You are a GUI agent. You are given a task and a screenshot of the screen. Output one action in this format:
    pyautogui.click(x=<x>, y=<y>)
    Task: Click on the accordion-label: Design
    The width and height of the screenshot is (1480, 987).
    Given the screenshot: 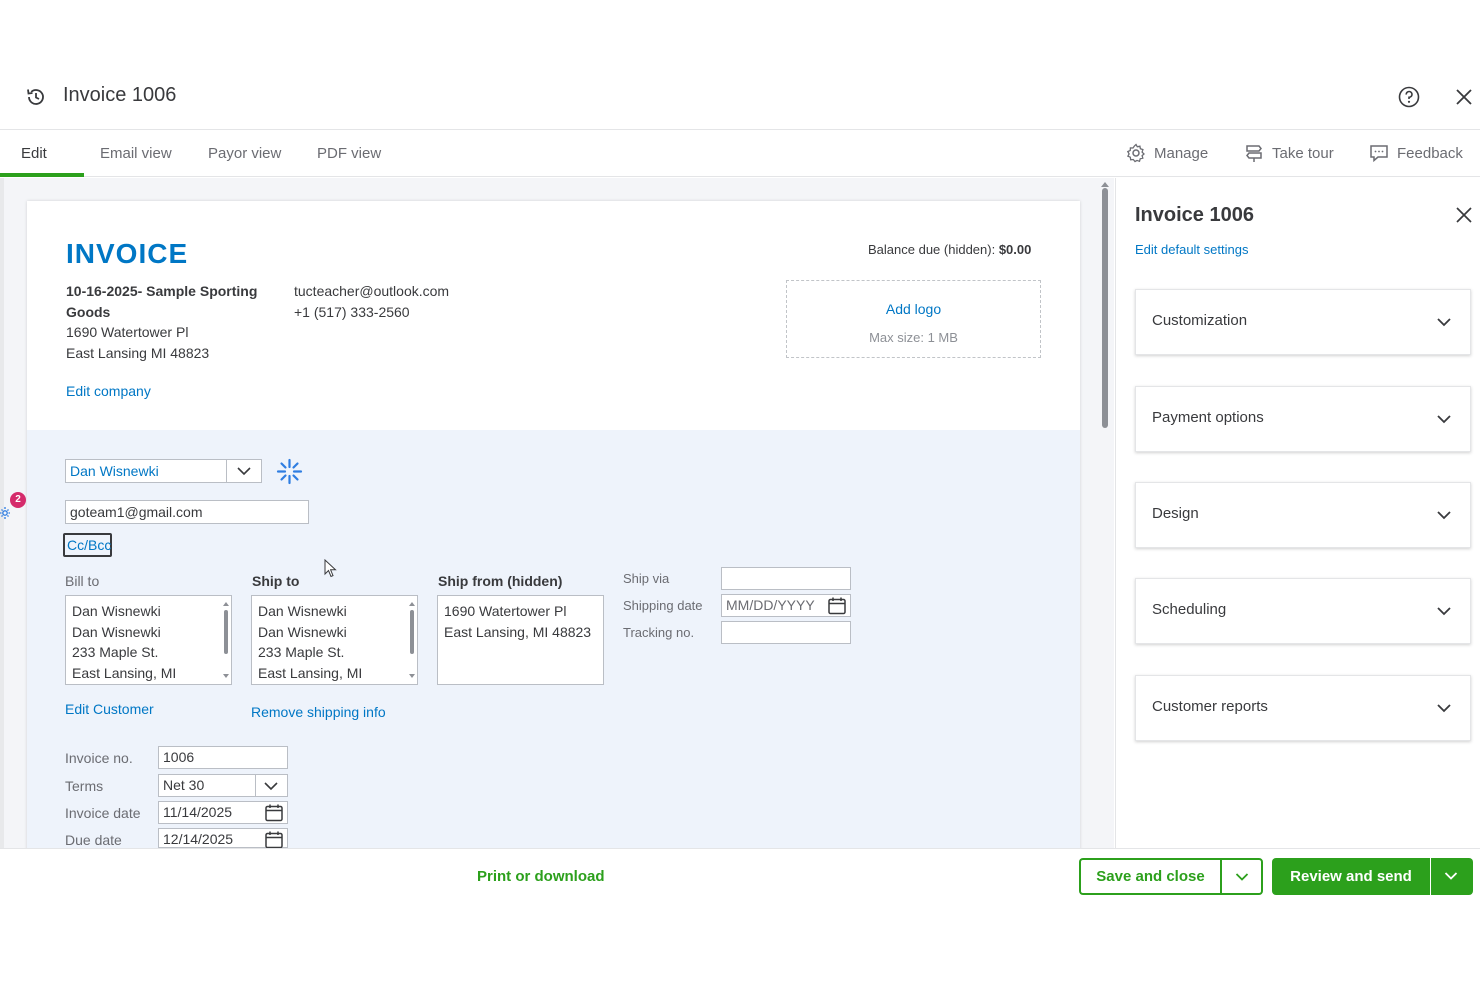 What is the action you would take?
    pyautogui.click(x=1175, y=513)
    